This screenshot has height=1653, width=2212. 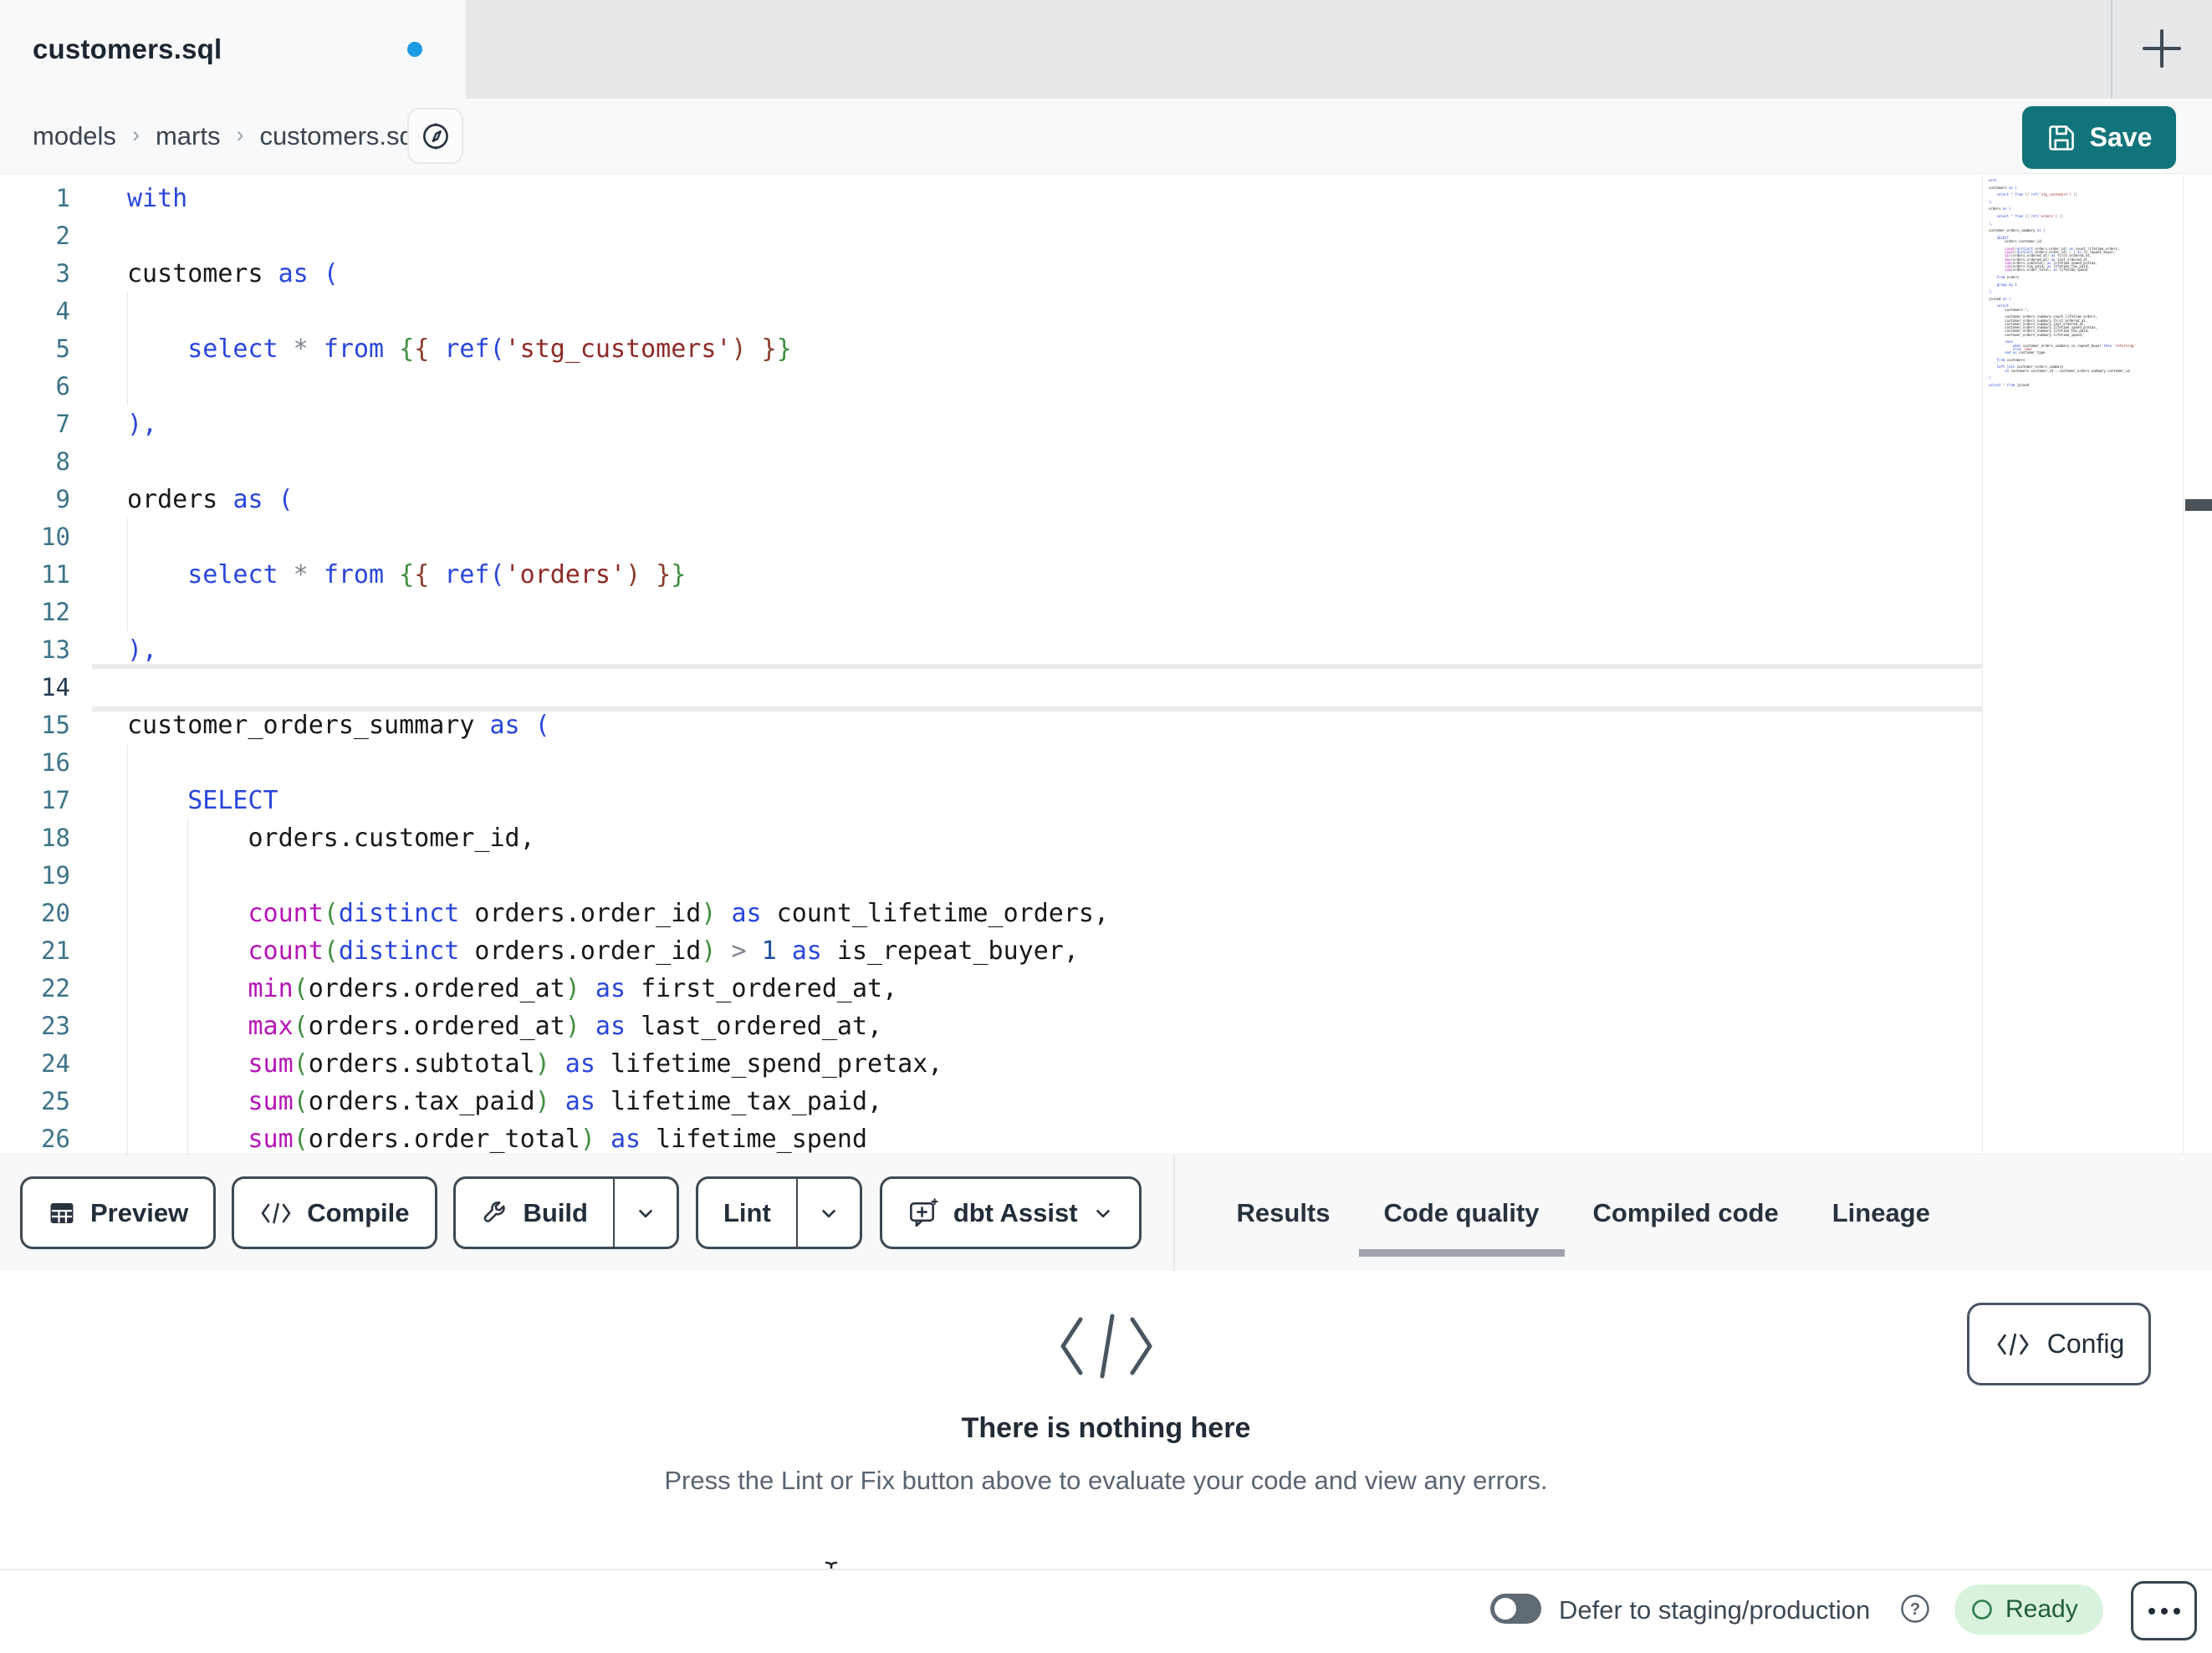 I want to click on editor-scrollbar-divider, so click(x=2184, y=664).